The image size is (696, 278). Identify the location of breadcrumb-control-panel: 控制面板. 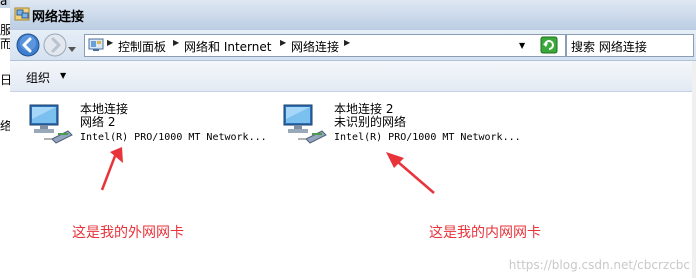
(142, 46).